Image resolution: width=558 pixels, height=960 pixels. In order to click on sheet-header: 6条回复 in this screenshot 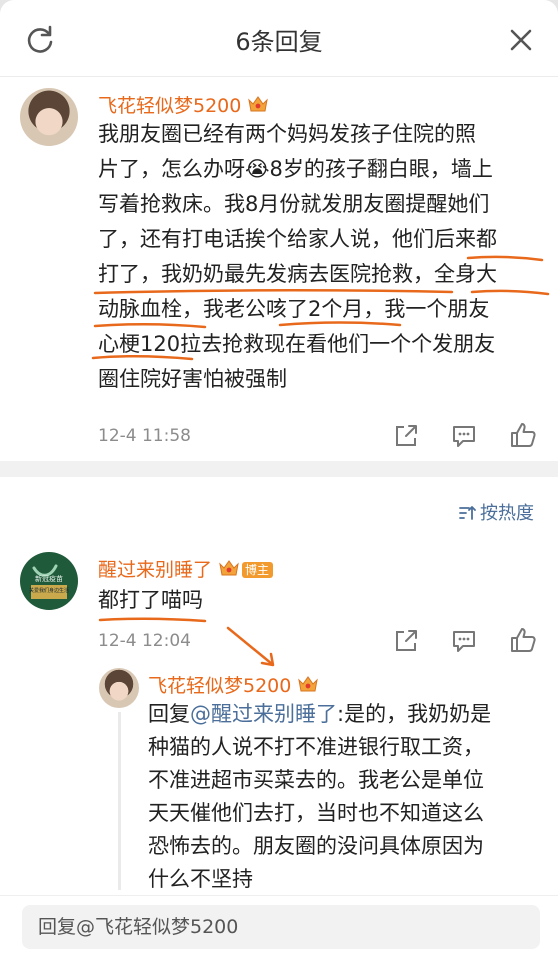, I will do `click(279, 38)`.